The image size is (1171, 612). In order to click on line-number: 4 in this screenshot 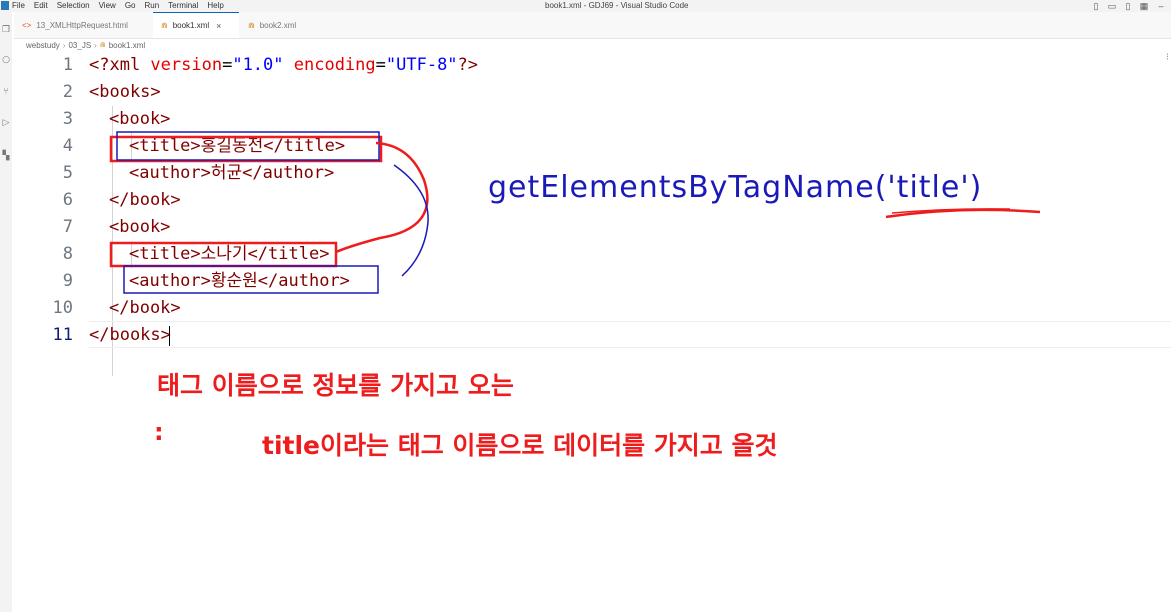, I will do `click(67, 146)`.